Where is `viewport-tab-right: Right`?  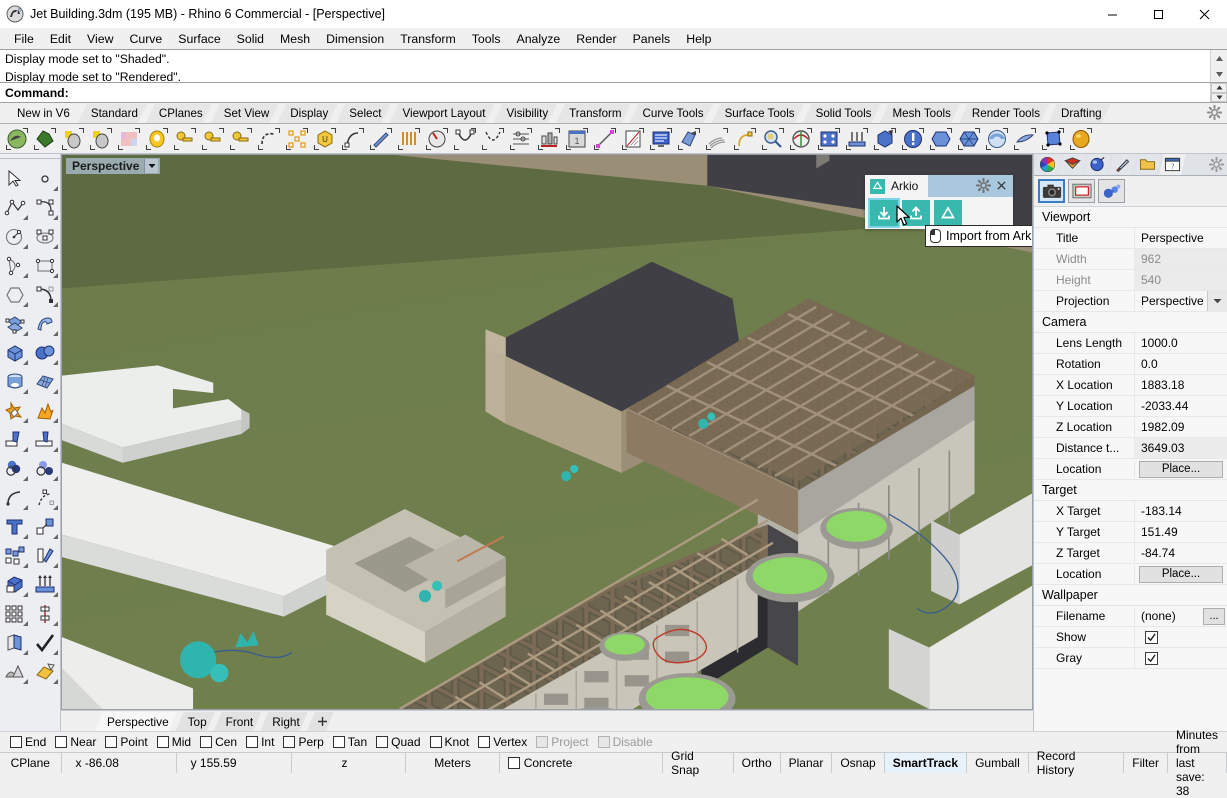
viewport-tab-right: Right is located at coordinates (284, 721).